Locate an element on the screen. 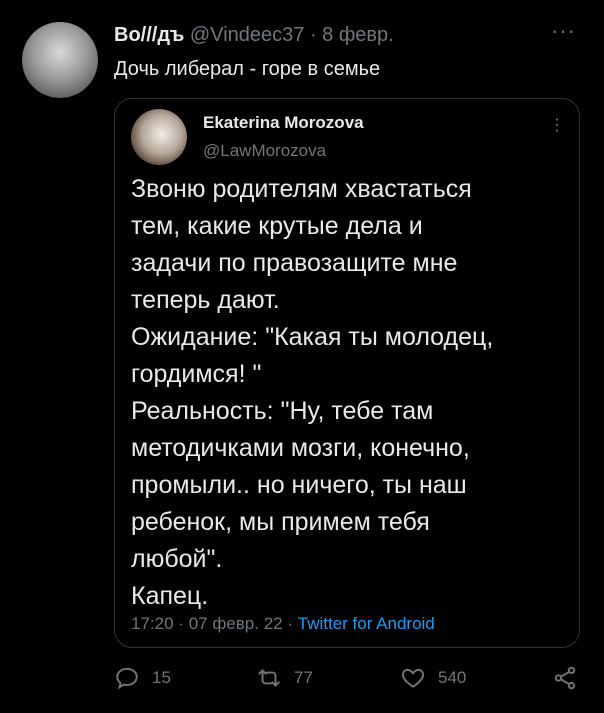  quoted-text-line: гордимся! " is located at coordinates (196, 374).